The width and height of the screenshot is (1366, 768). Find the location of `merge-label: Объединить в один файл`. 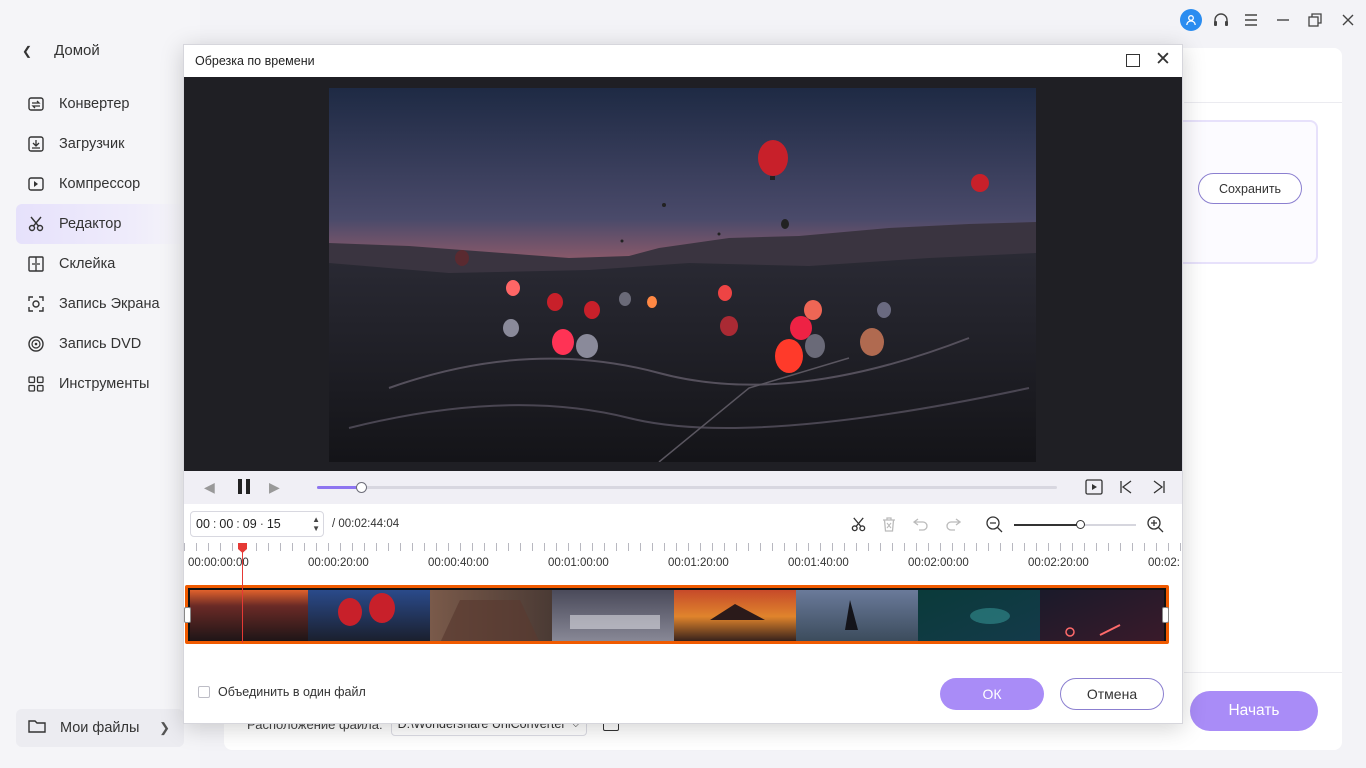

merge-label: Объединить в один файл is located at coordinates (292, 692).